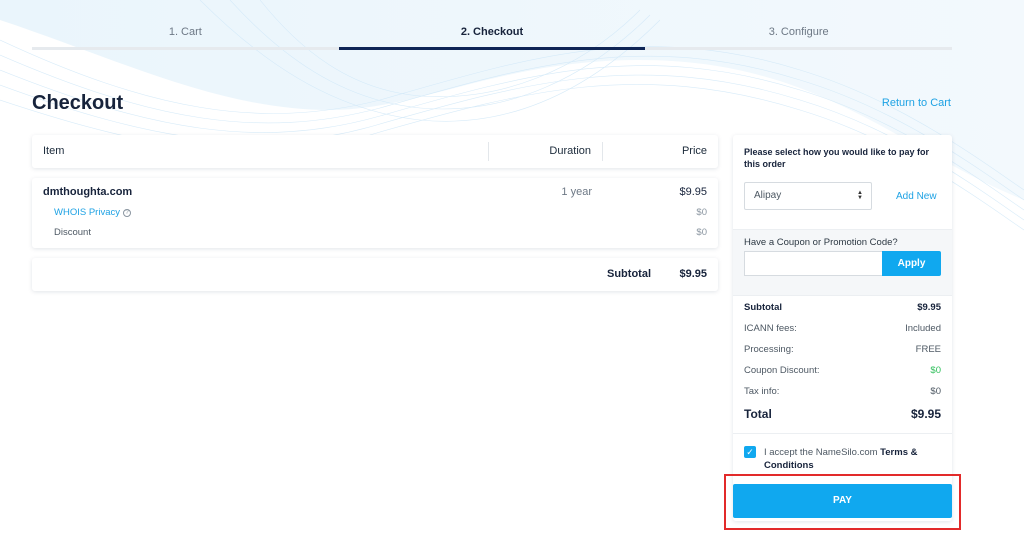  Describe the element at coordinates (860, 195) in the screenshot. I see `select-arrows-icon: ▲ ▼` at that location.